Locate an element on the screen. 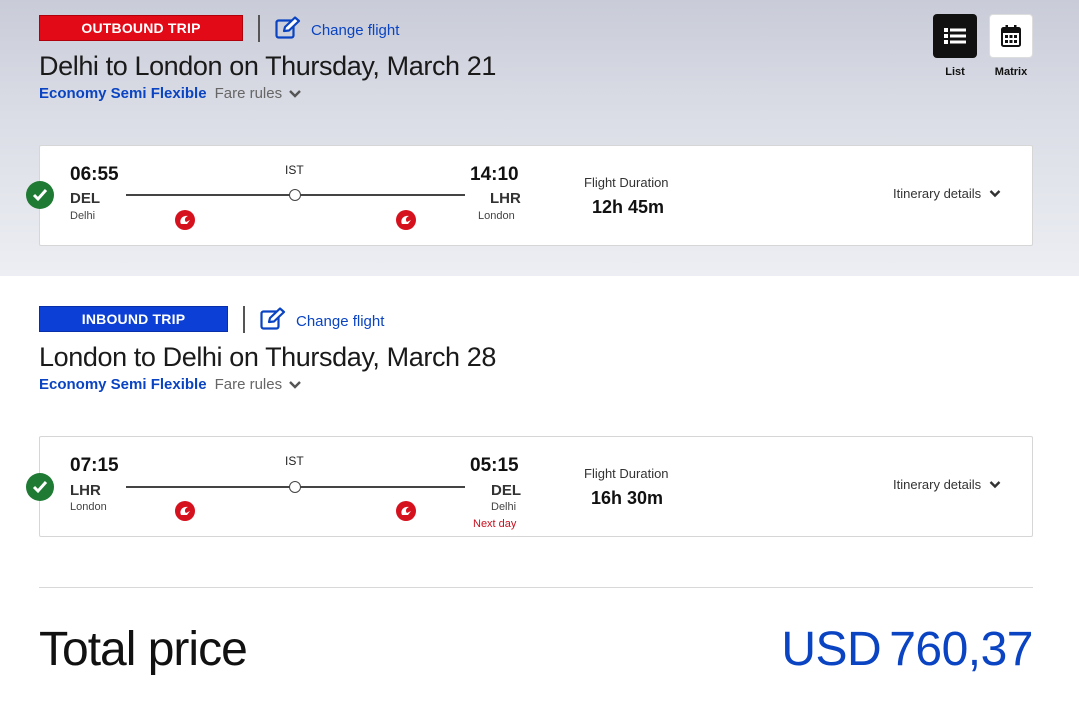 This screenshot has width=1079, height=718. inbound-fare-line: Economy Semi Flexible Fare rules is located at coordinates (170, 384).